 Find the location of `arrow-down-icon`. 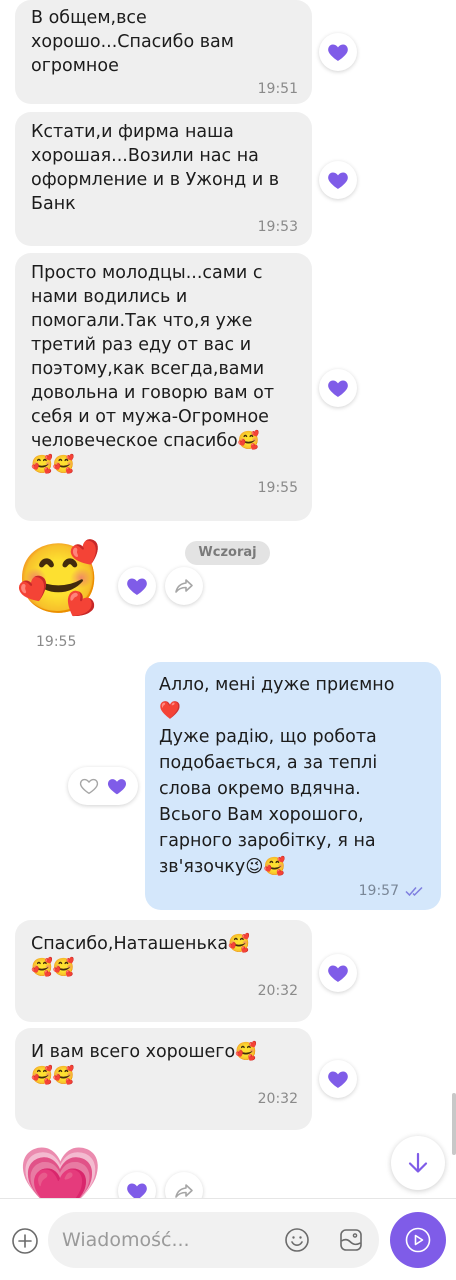

arrow-down-icon is located at coordinates (418, 1162).